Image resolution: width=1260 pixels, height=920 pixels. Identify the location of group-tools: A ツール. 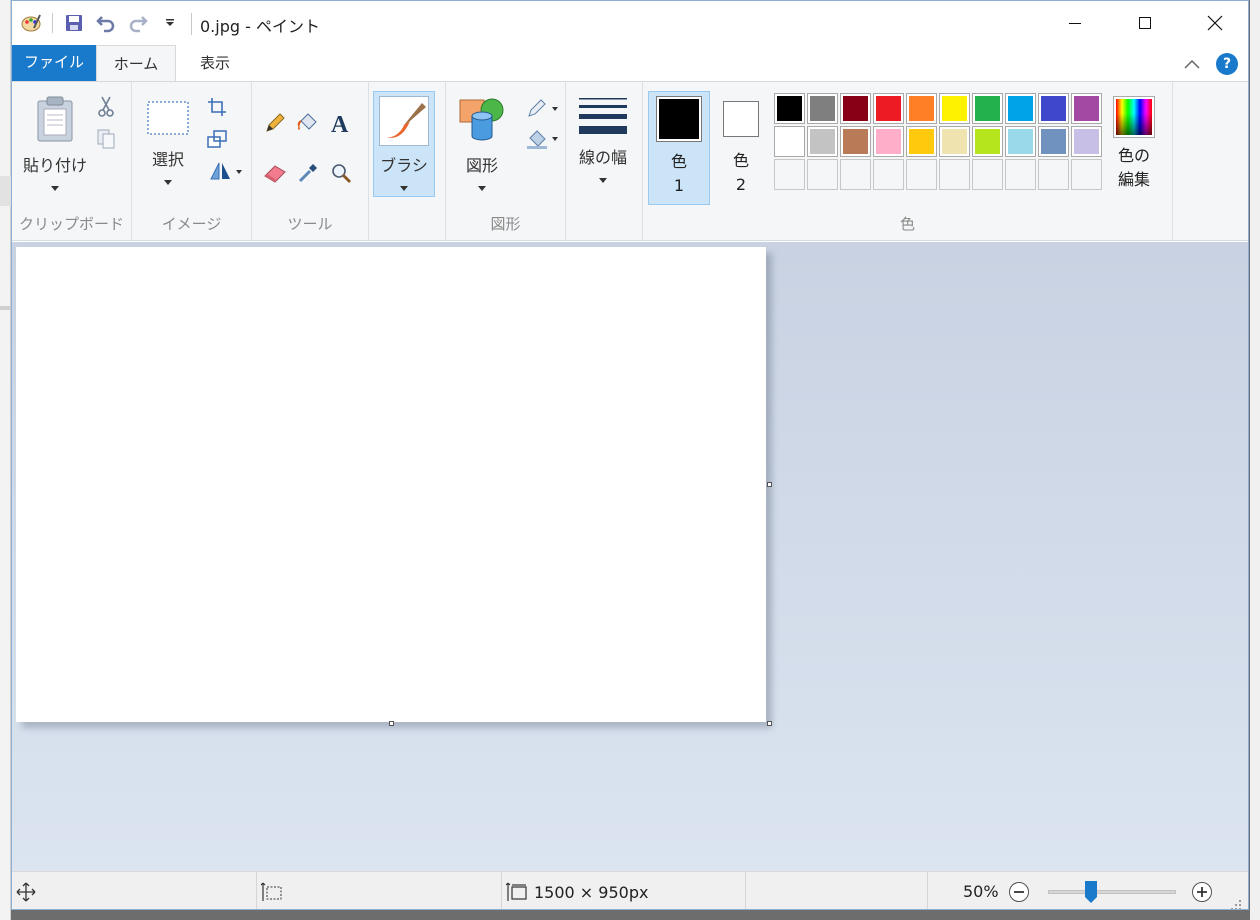
(310, 161).